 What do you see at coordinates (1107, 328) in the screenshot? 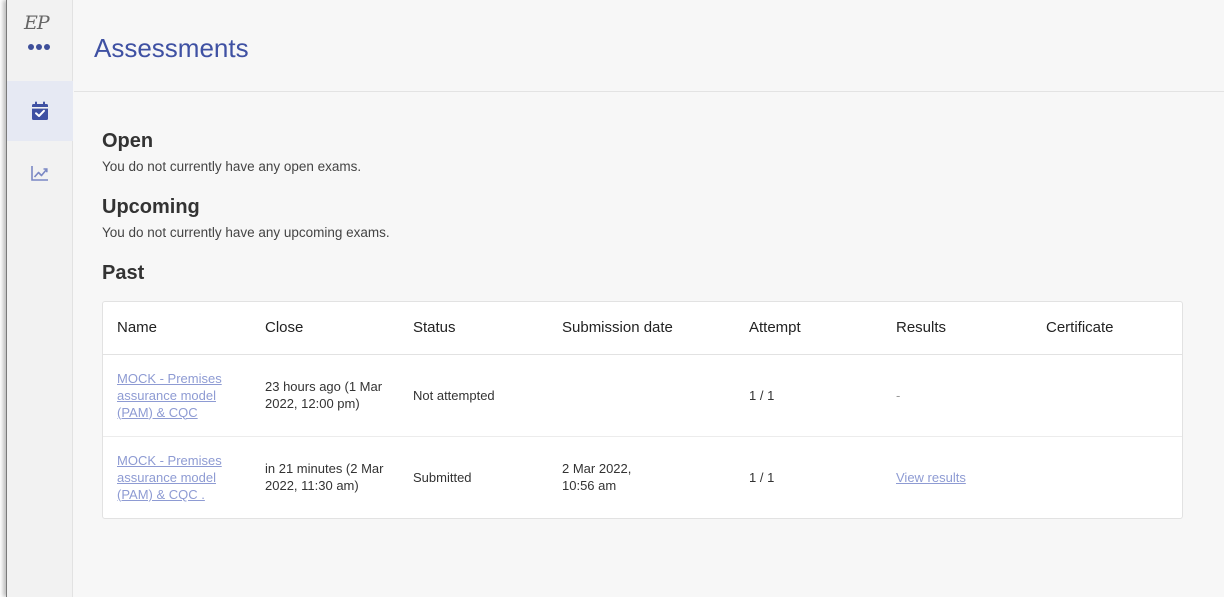
I see `col-certificate: Certificate` at bounding box center [1107, 328].